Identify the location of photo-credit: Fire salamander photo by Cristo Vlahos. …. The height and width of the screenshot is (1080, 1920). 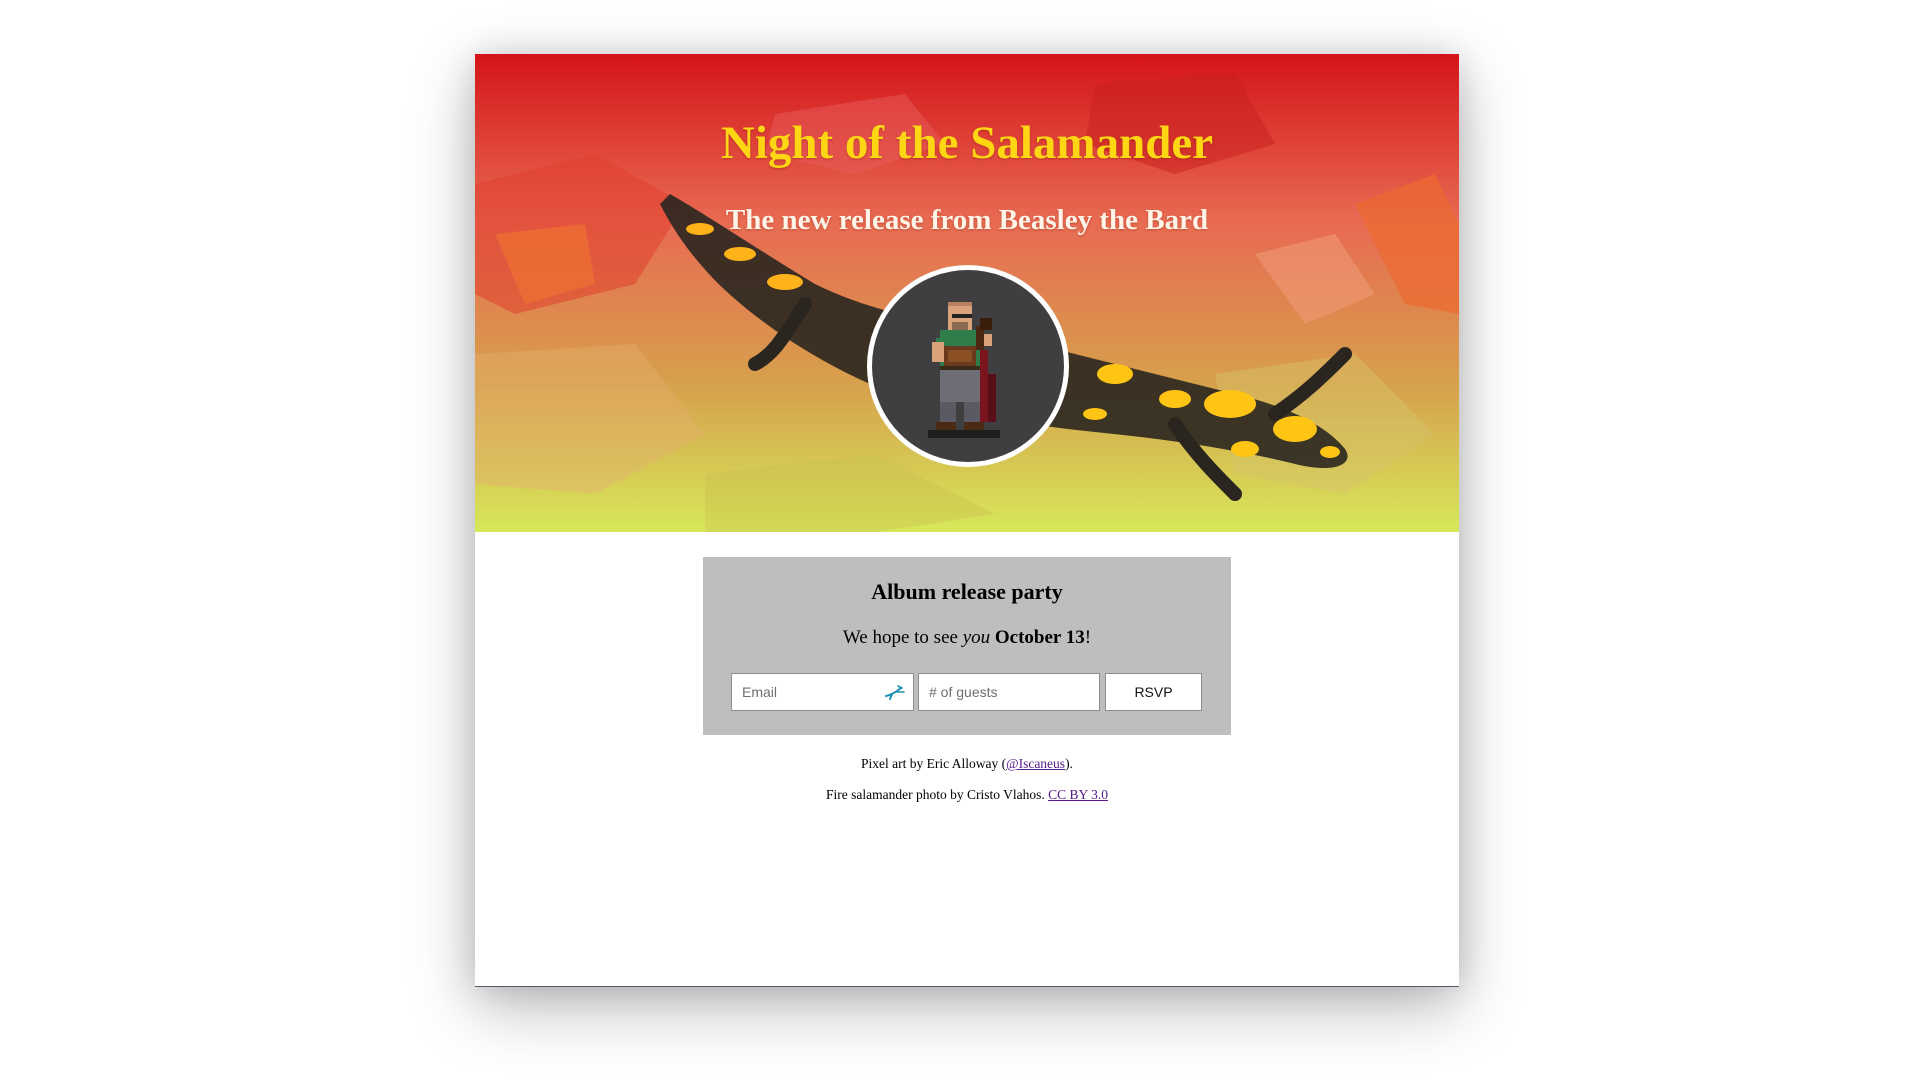
(967, 795).